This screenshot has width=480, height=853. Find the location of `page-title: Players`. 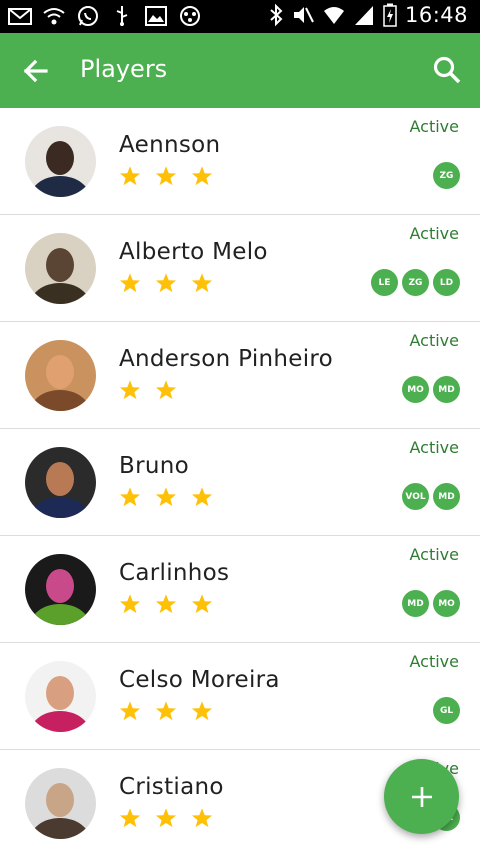

page-title: Players is located at coordinates (124, 69).